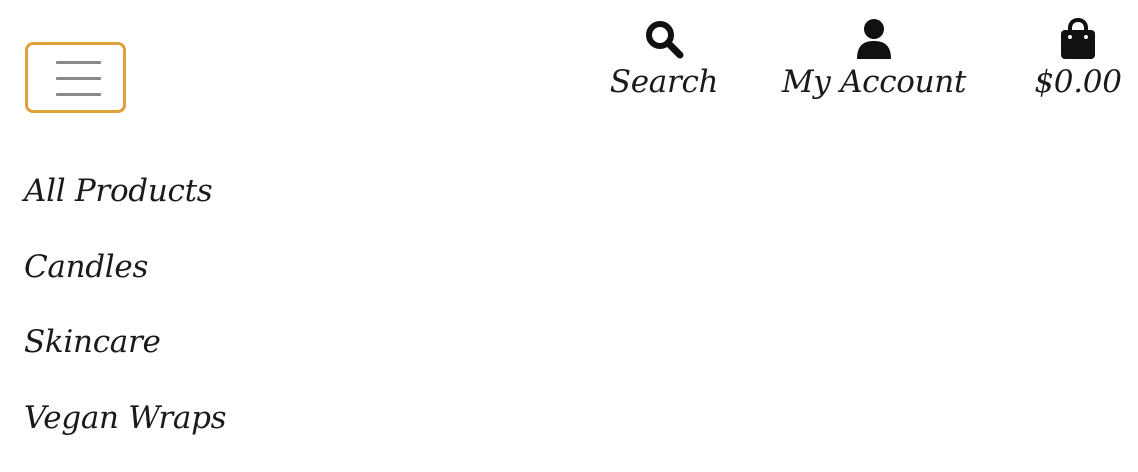  I want to click on nav-item-vegan-wraps: Vegan Wraps, so click(125, 434).